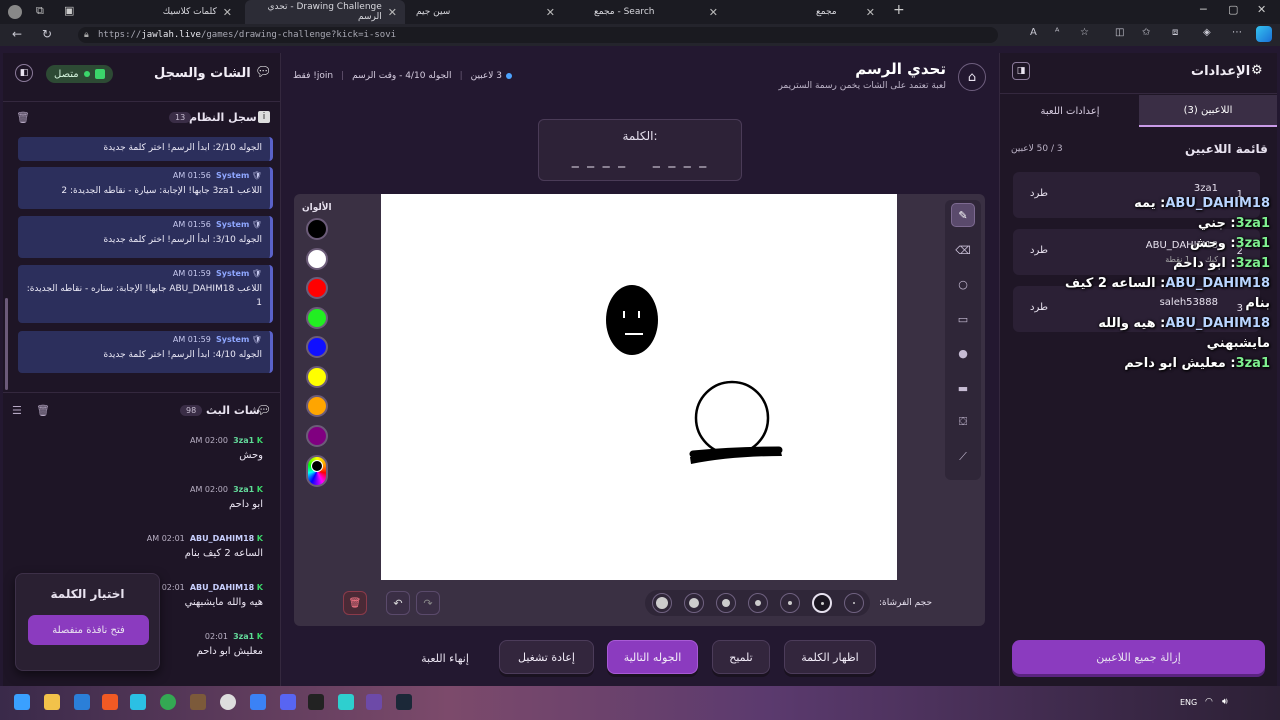 The width and height of the screenshot is (1280, 720). Describe the element at coordinates (963, 457) in the screenshot. I see `line-tool-icon: ⟋` at that location.